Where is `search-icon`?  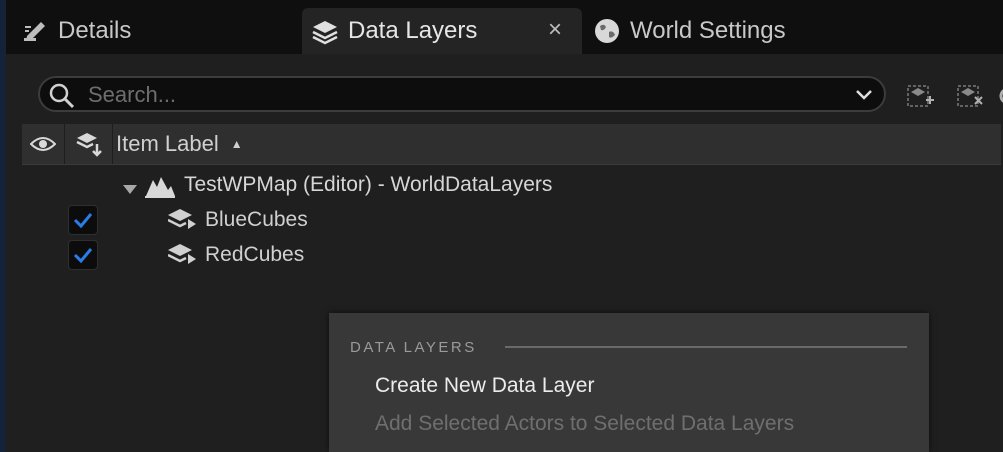
search-icon is located at coordinates (62, 98).